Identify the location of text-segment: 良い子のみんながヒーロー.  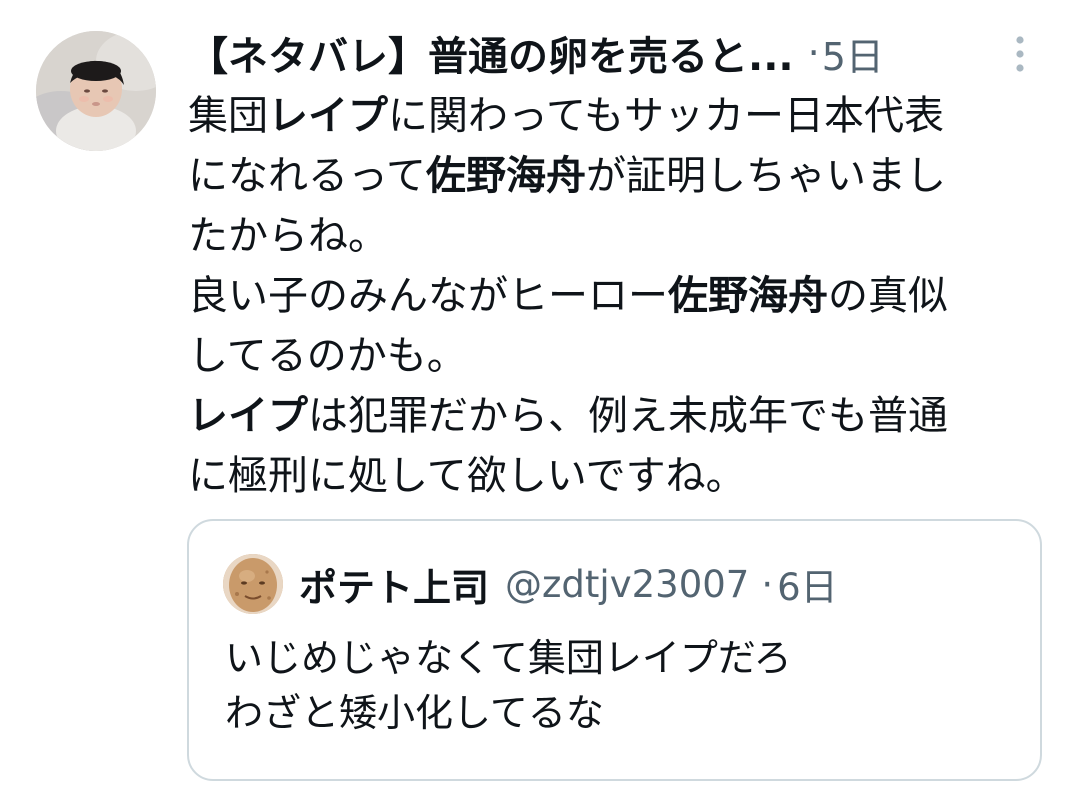
(428, 296).